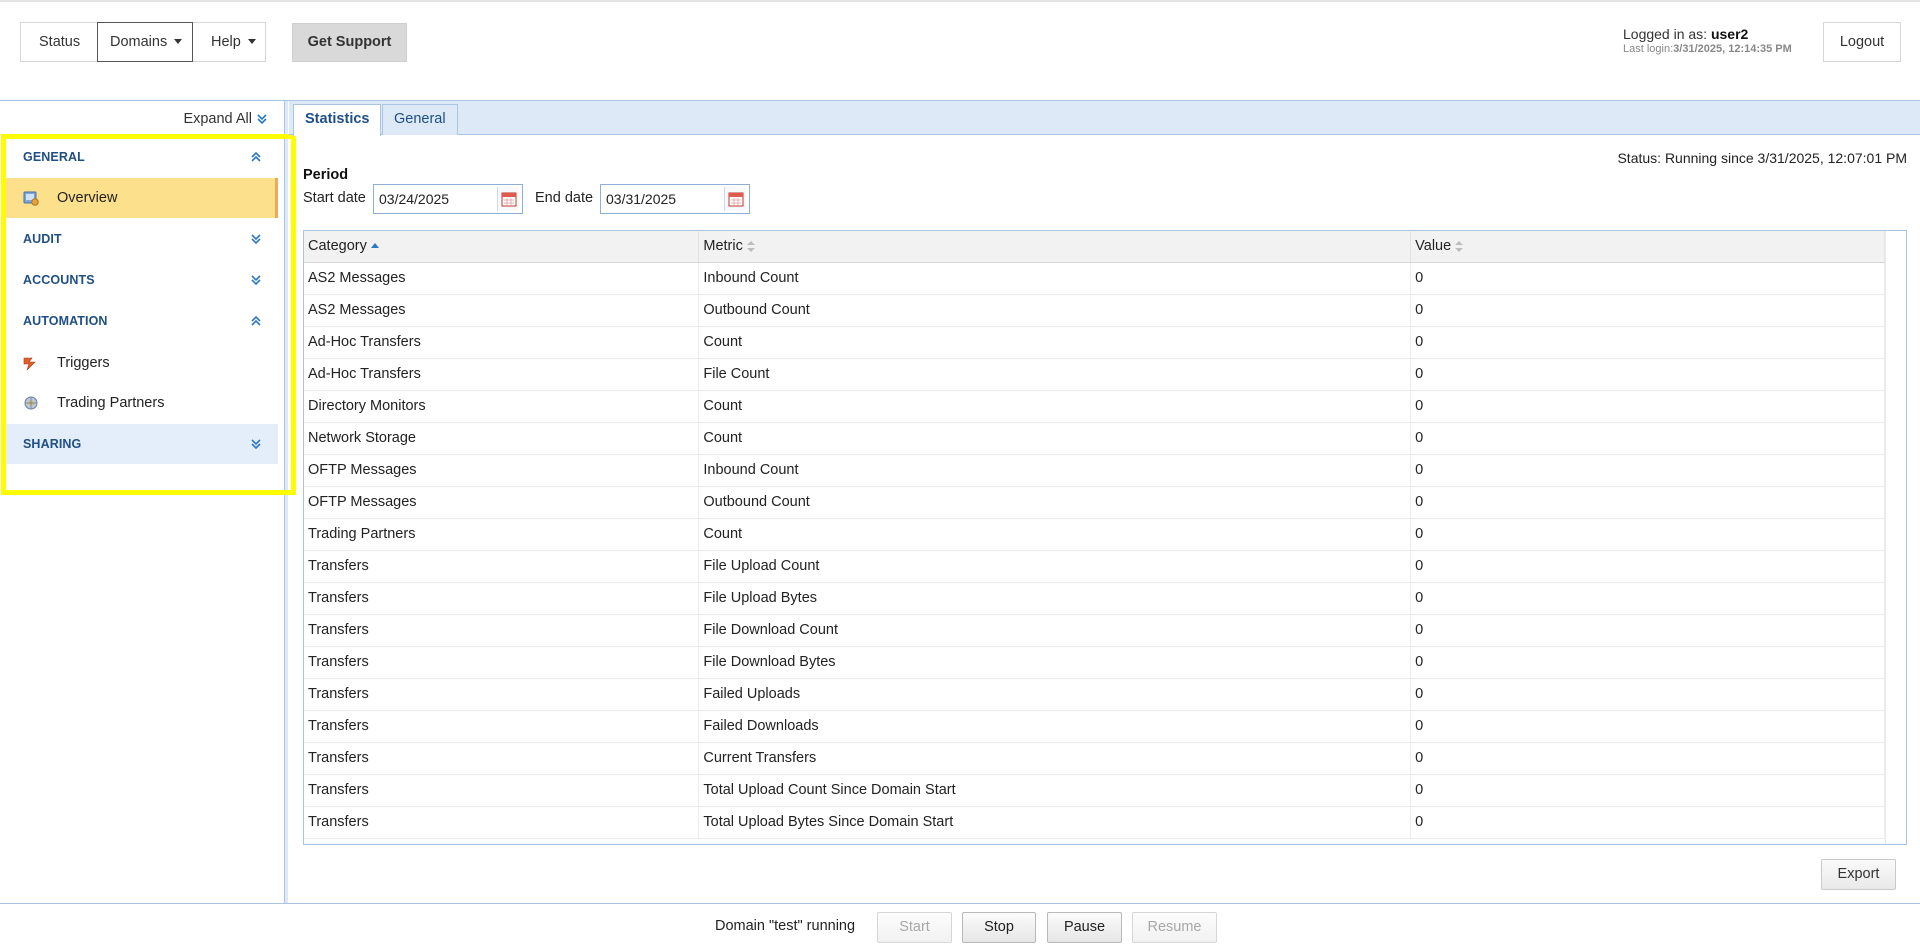 The image size is (1920, 949). I want to click on double-chevron-down-icon, so click(256, 444).